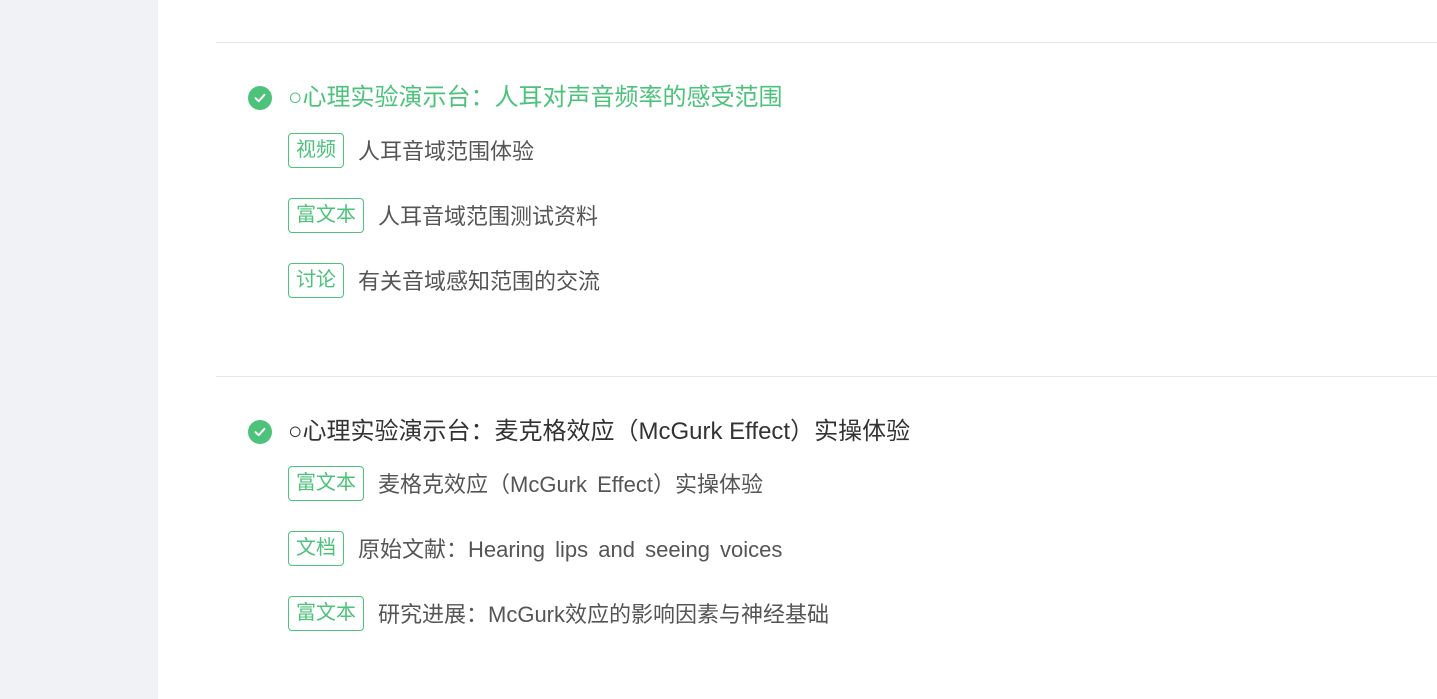 The height and width of the screenshot is (699, 1437). Describe the element at coordinates (570, 548) in the screenshot. I see `item-label: 原始文献：Hearing lips and seeing voices` at that location.